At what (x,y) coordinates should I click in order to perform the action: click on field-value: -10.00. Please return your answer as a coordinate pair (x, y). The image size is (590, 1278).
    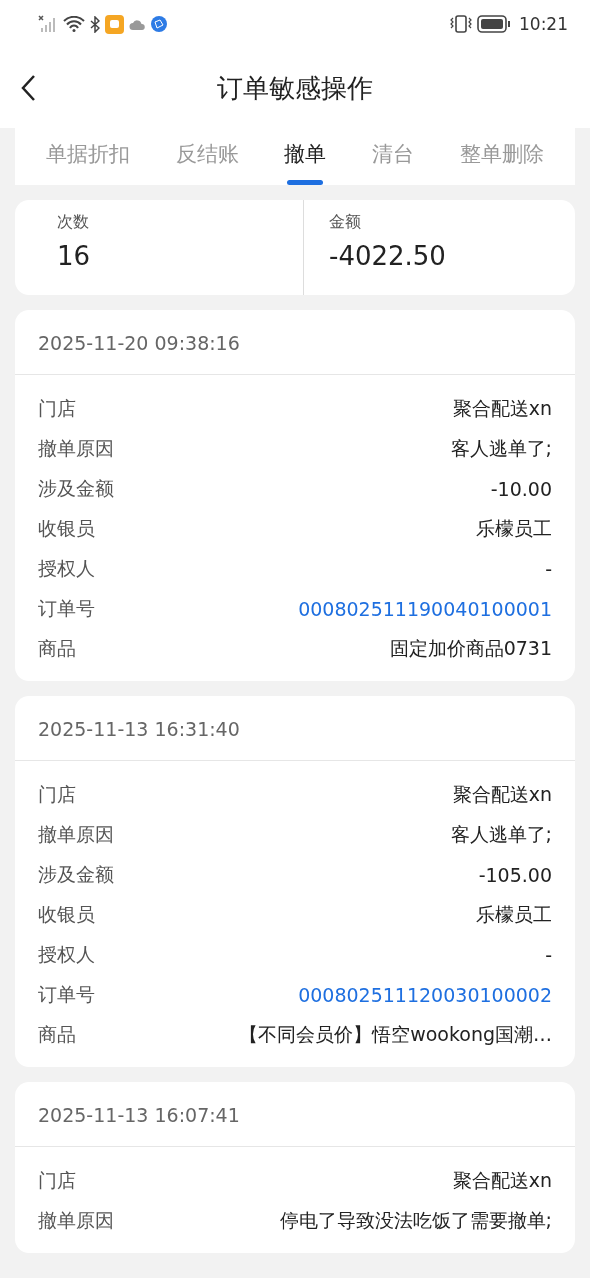
    Looking at the image, I should click on (521, 489).